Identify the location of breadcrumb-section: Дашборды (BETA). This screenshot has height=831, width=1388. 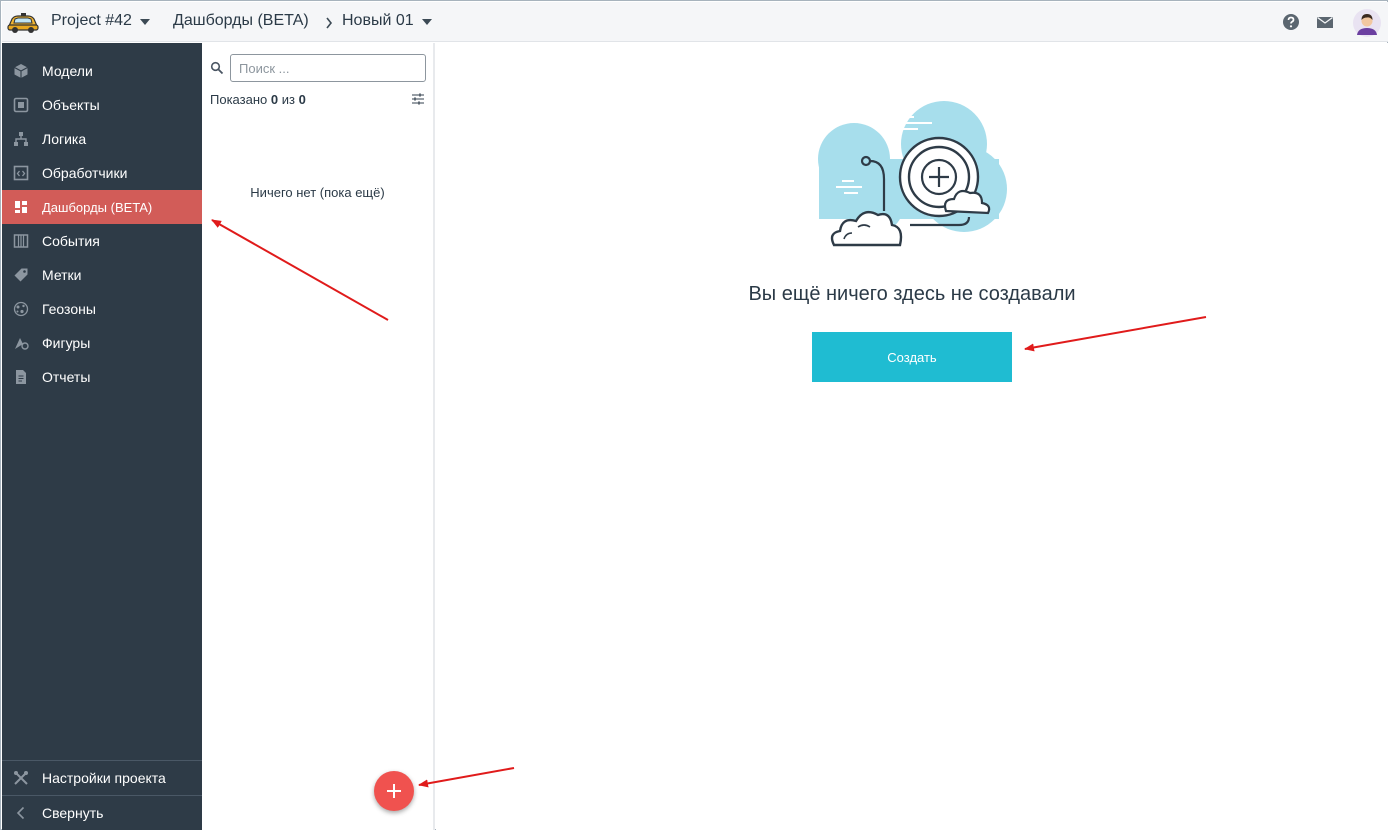
(241, 21).